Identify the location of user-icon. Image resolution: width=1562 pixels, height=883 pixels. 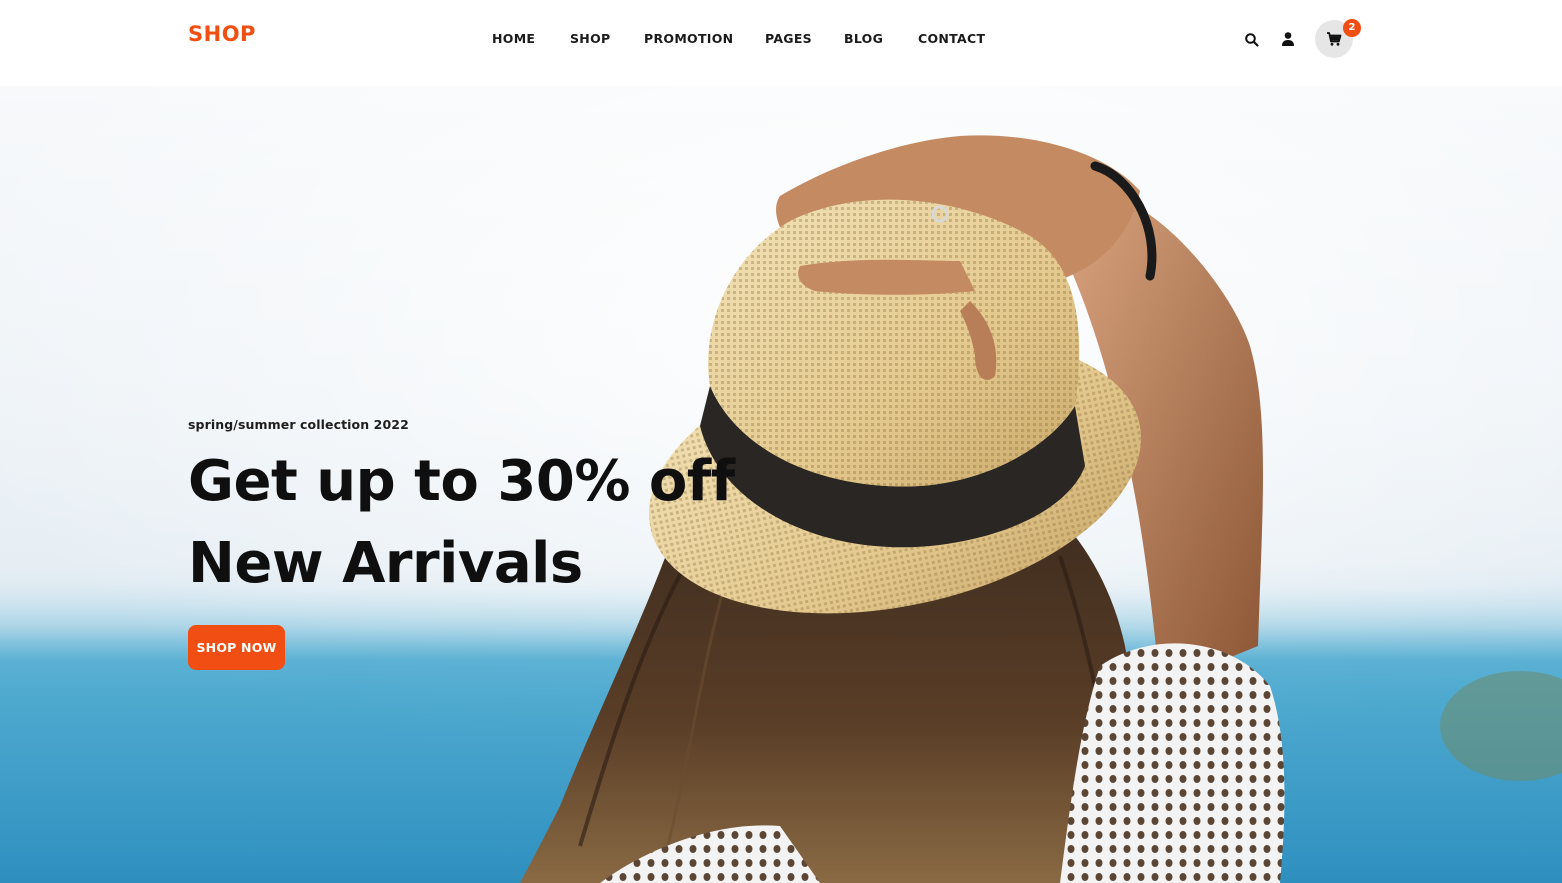
(1288, 39).